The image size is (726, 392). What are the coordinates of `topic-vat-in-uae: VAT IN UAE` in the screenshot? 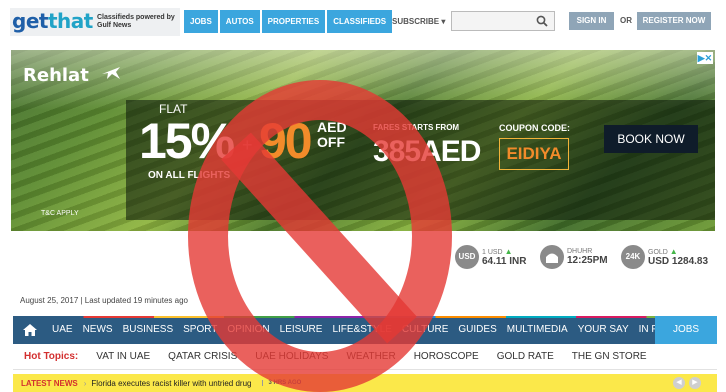 It's located at (123, 356).